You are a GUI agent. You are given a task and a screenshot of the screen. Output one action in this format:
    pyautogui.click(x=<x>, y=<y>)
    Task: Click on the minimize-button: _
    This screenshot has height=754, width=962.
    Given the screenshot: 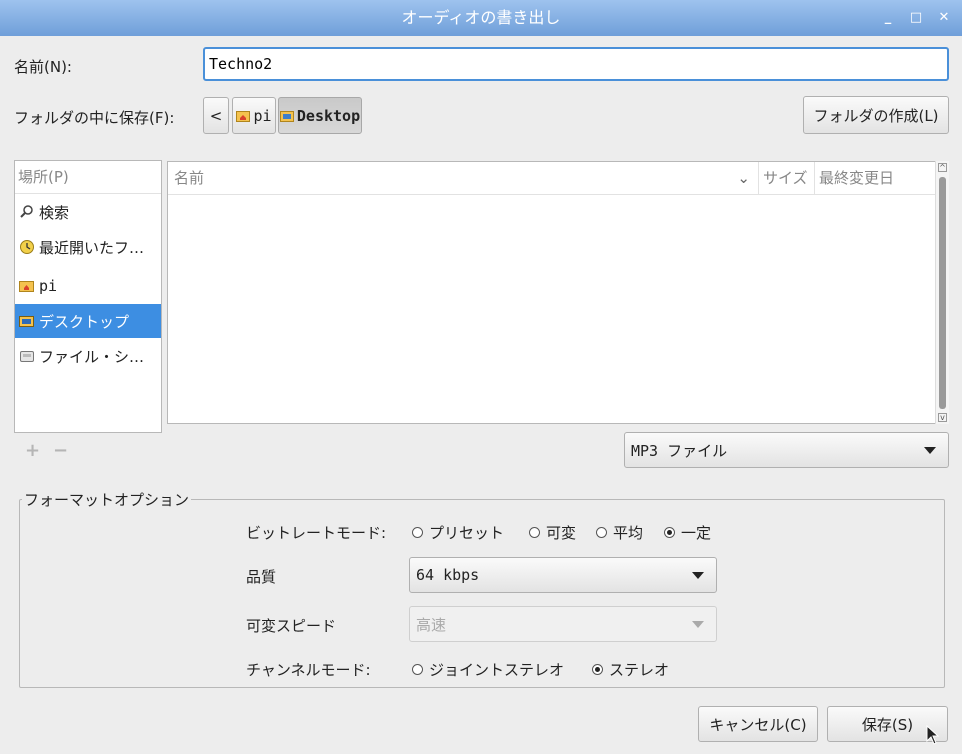 What is the action you would take?
    pyautogui.click(x=888, y=18)
    